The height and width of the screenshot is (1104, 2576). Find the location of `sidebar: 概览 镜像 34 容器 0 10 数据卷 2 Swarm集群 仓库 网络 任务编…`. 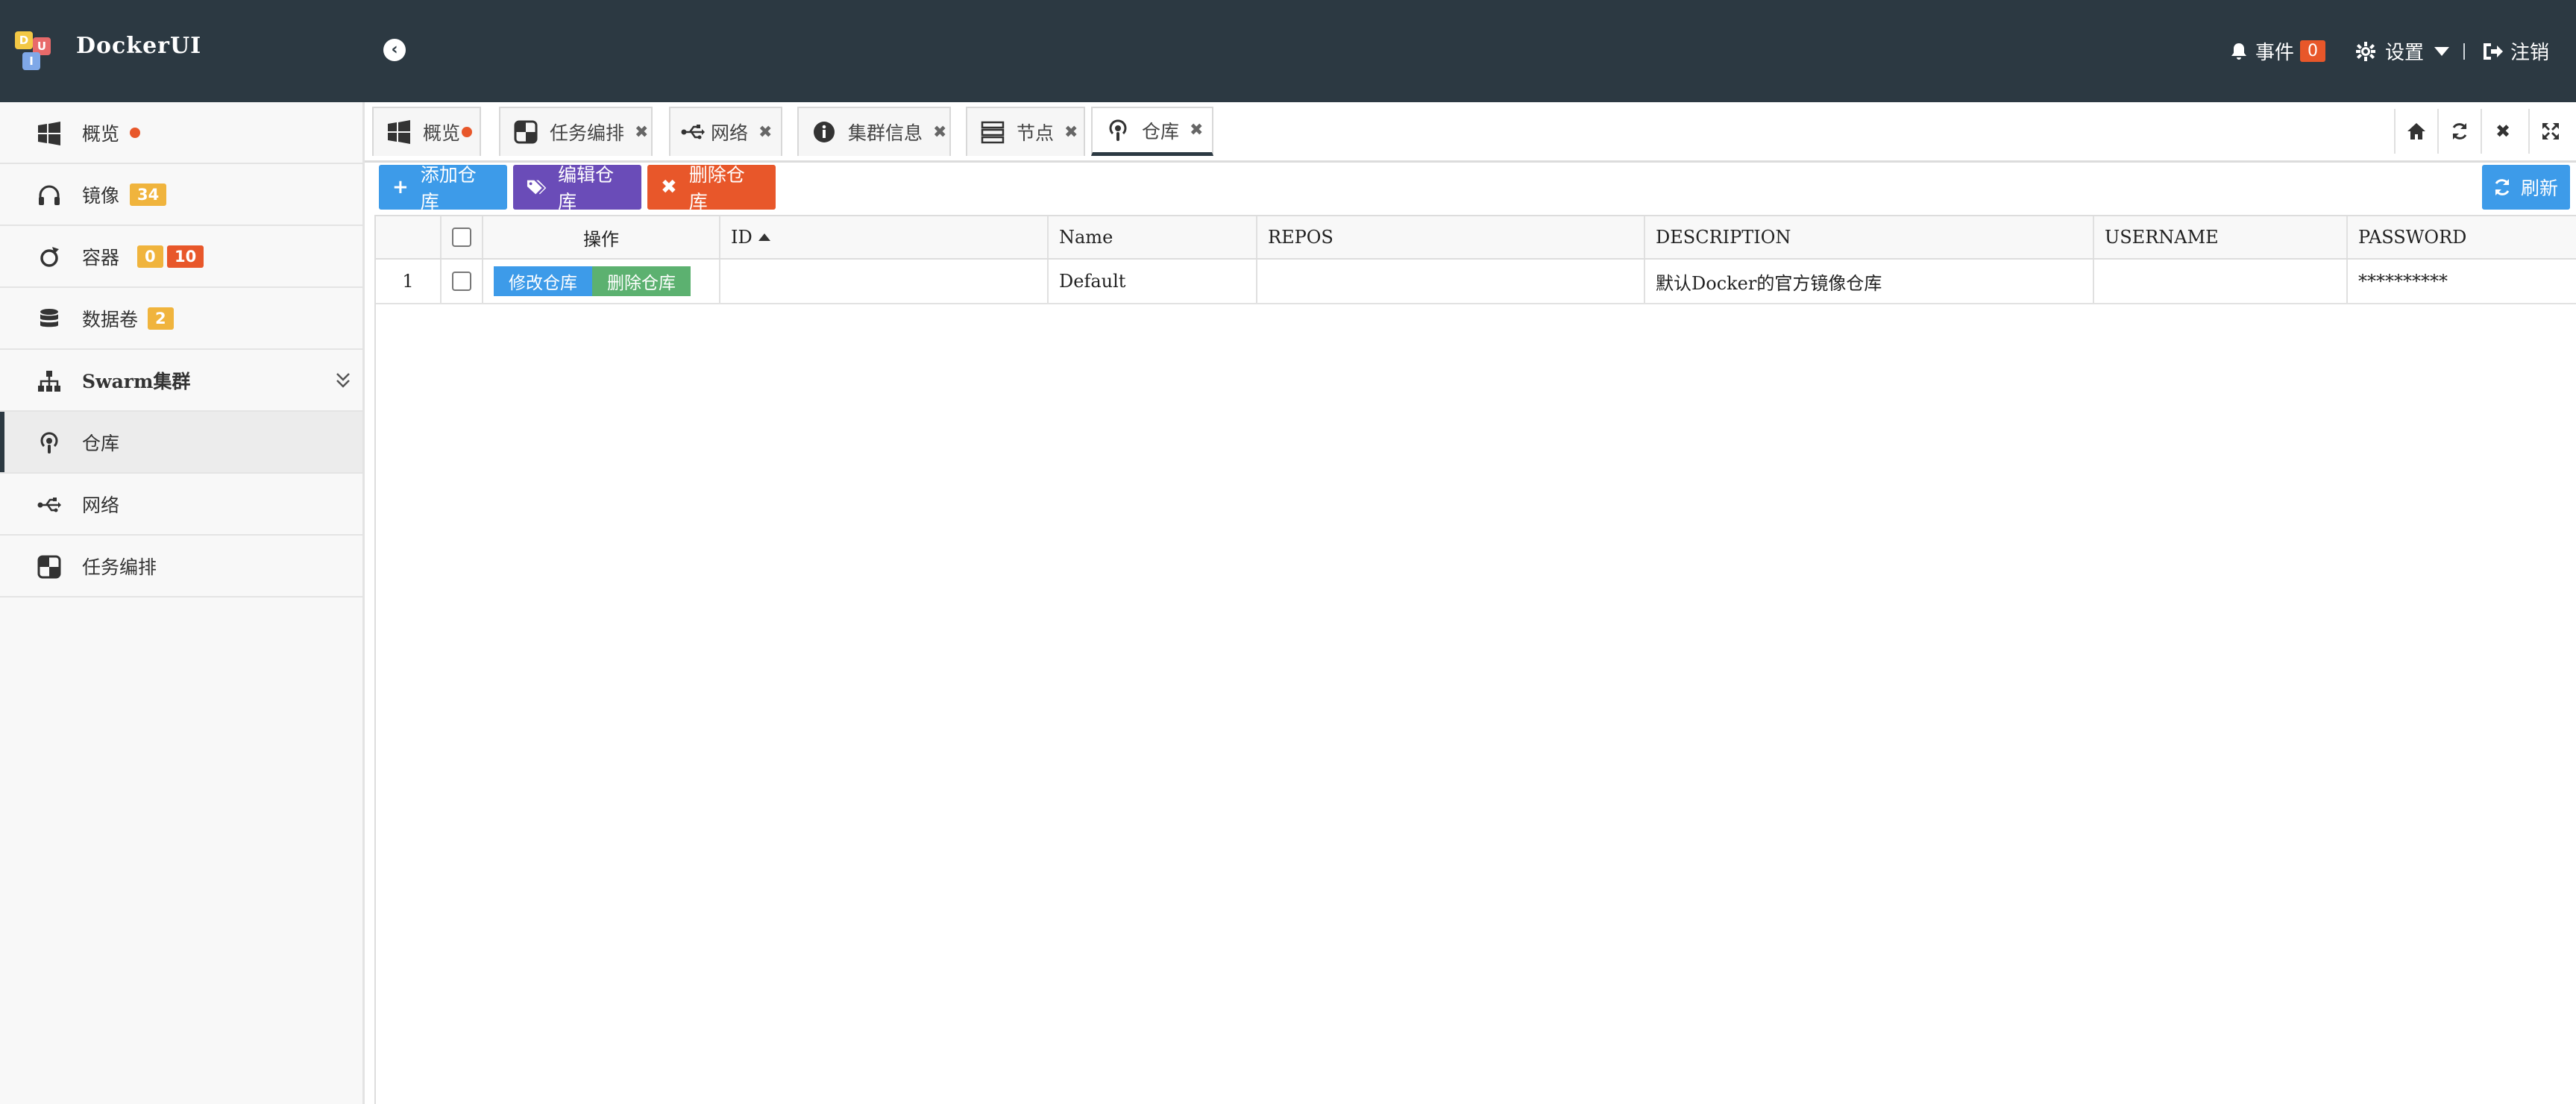

sidebar: 概览 镜像 34 容器 0 10 数据卷 2 Swarm集群 仓库 网络 任务编… is located at coordinates (183, 603).